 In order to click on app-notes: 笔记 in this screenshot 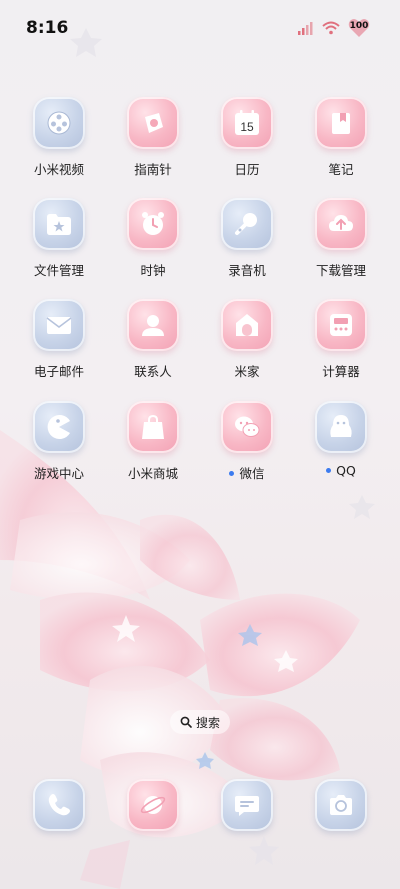, I will do `click(341, 137)`.